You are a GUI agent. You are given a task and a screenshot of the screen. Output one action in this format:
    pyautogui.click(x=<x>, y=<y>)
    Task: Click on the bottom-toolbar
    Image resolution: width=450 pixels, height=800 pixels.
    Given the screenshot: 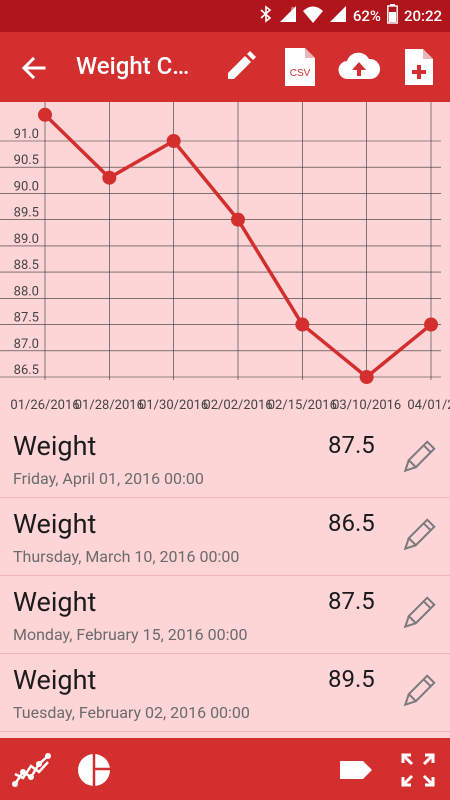 What is the action you would take?
    pyautogui.click(x=225, y=769)
    